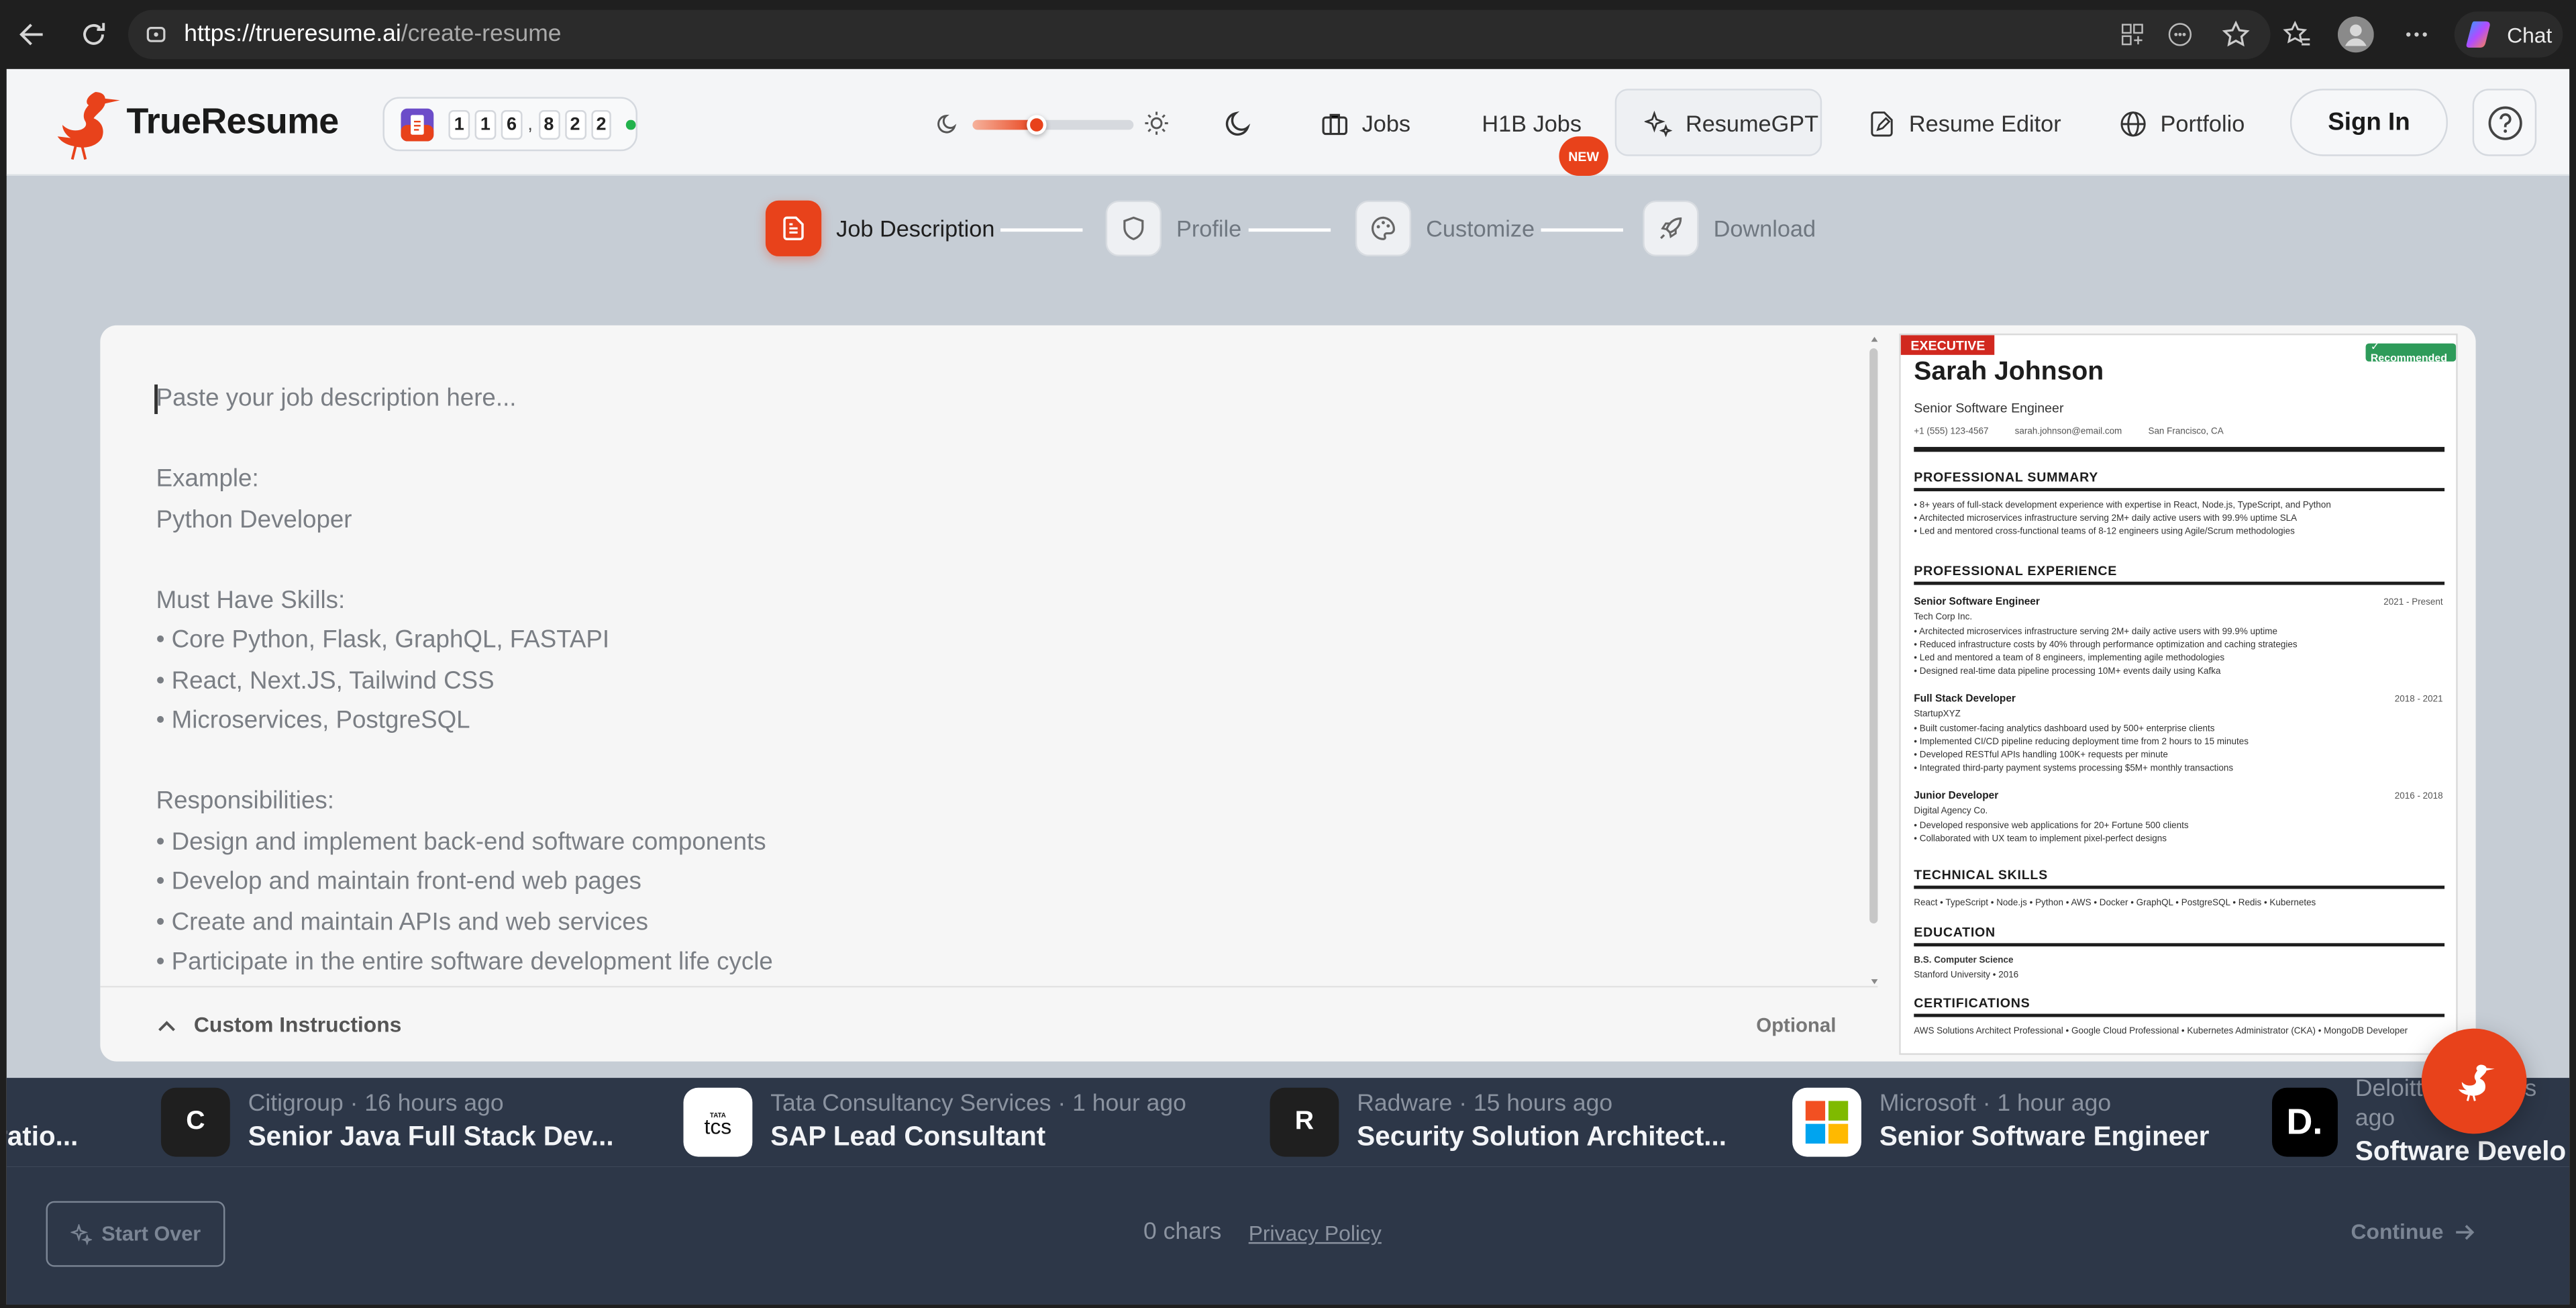 The height and width of the screenshot is (1308, 2576). What do you see at coordinates (2530, 34) in the screenshot?
I see `chat-label: Chat` at bounding box center [2530, 34].